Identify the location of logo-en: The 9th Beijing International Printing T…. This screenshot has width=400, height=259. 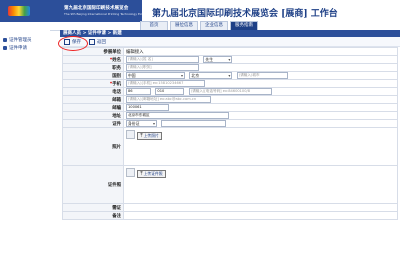
(108, 14).